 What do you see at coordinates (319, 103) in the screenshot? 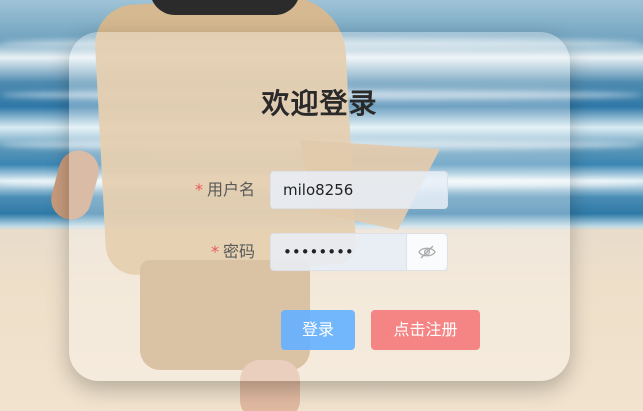
I see `page-title: 欢迎登录` at bounding box center [319, 103].